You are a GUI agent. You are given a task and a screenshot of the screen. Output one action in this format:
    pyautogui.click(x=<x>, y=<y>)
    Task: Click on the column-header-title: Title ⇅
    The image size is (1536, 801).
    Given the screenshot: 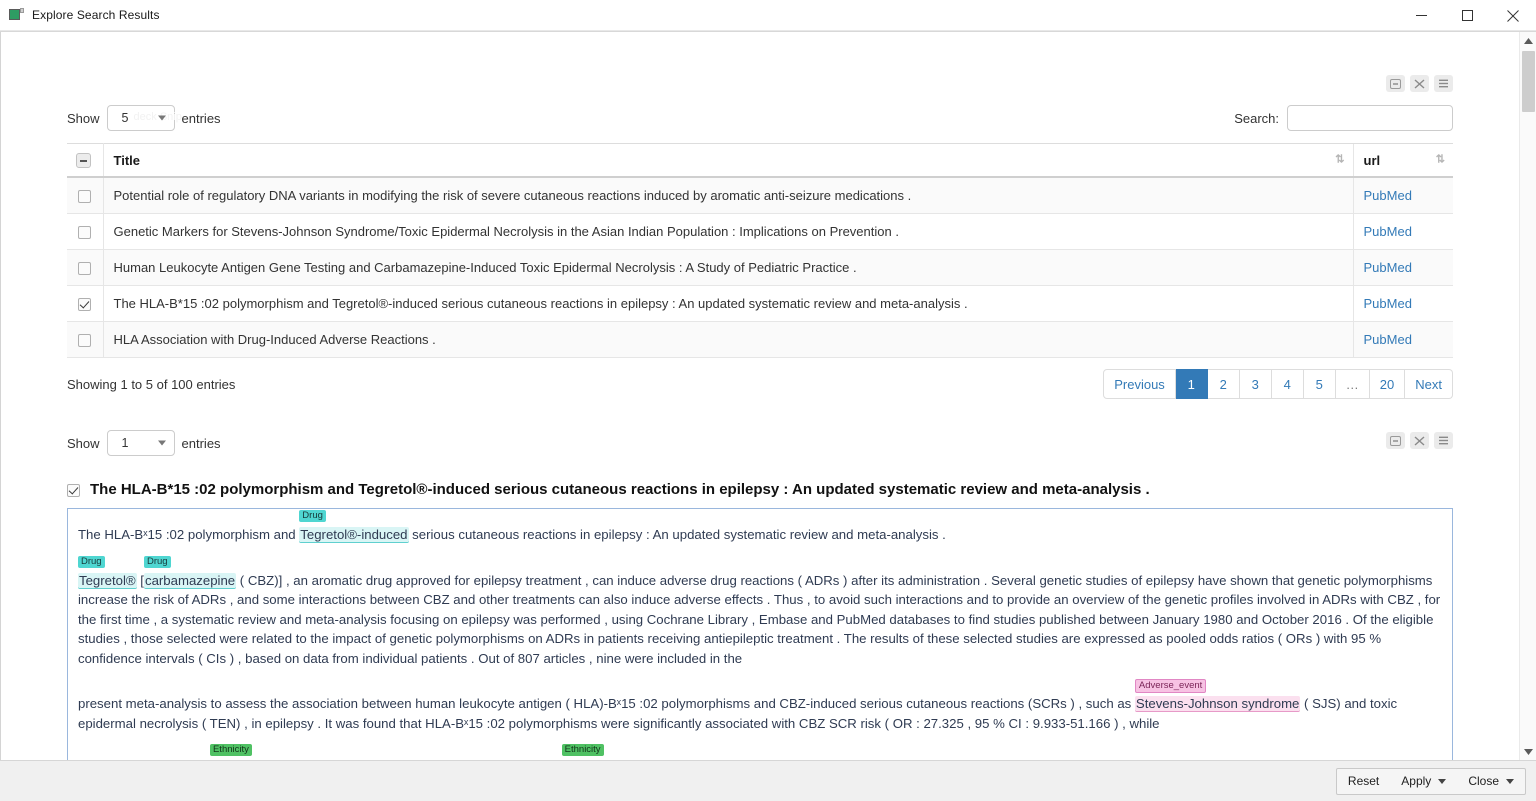 What is the action you would take?
    pyautogui.click(x=728, y=161)
    